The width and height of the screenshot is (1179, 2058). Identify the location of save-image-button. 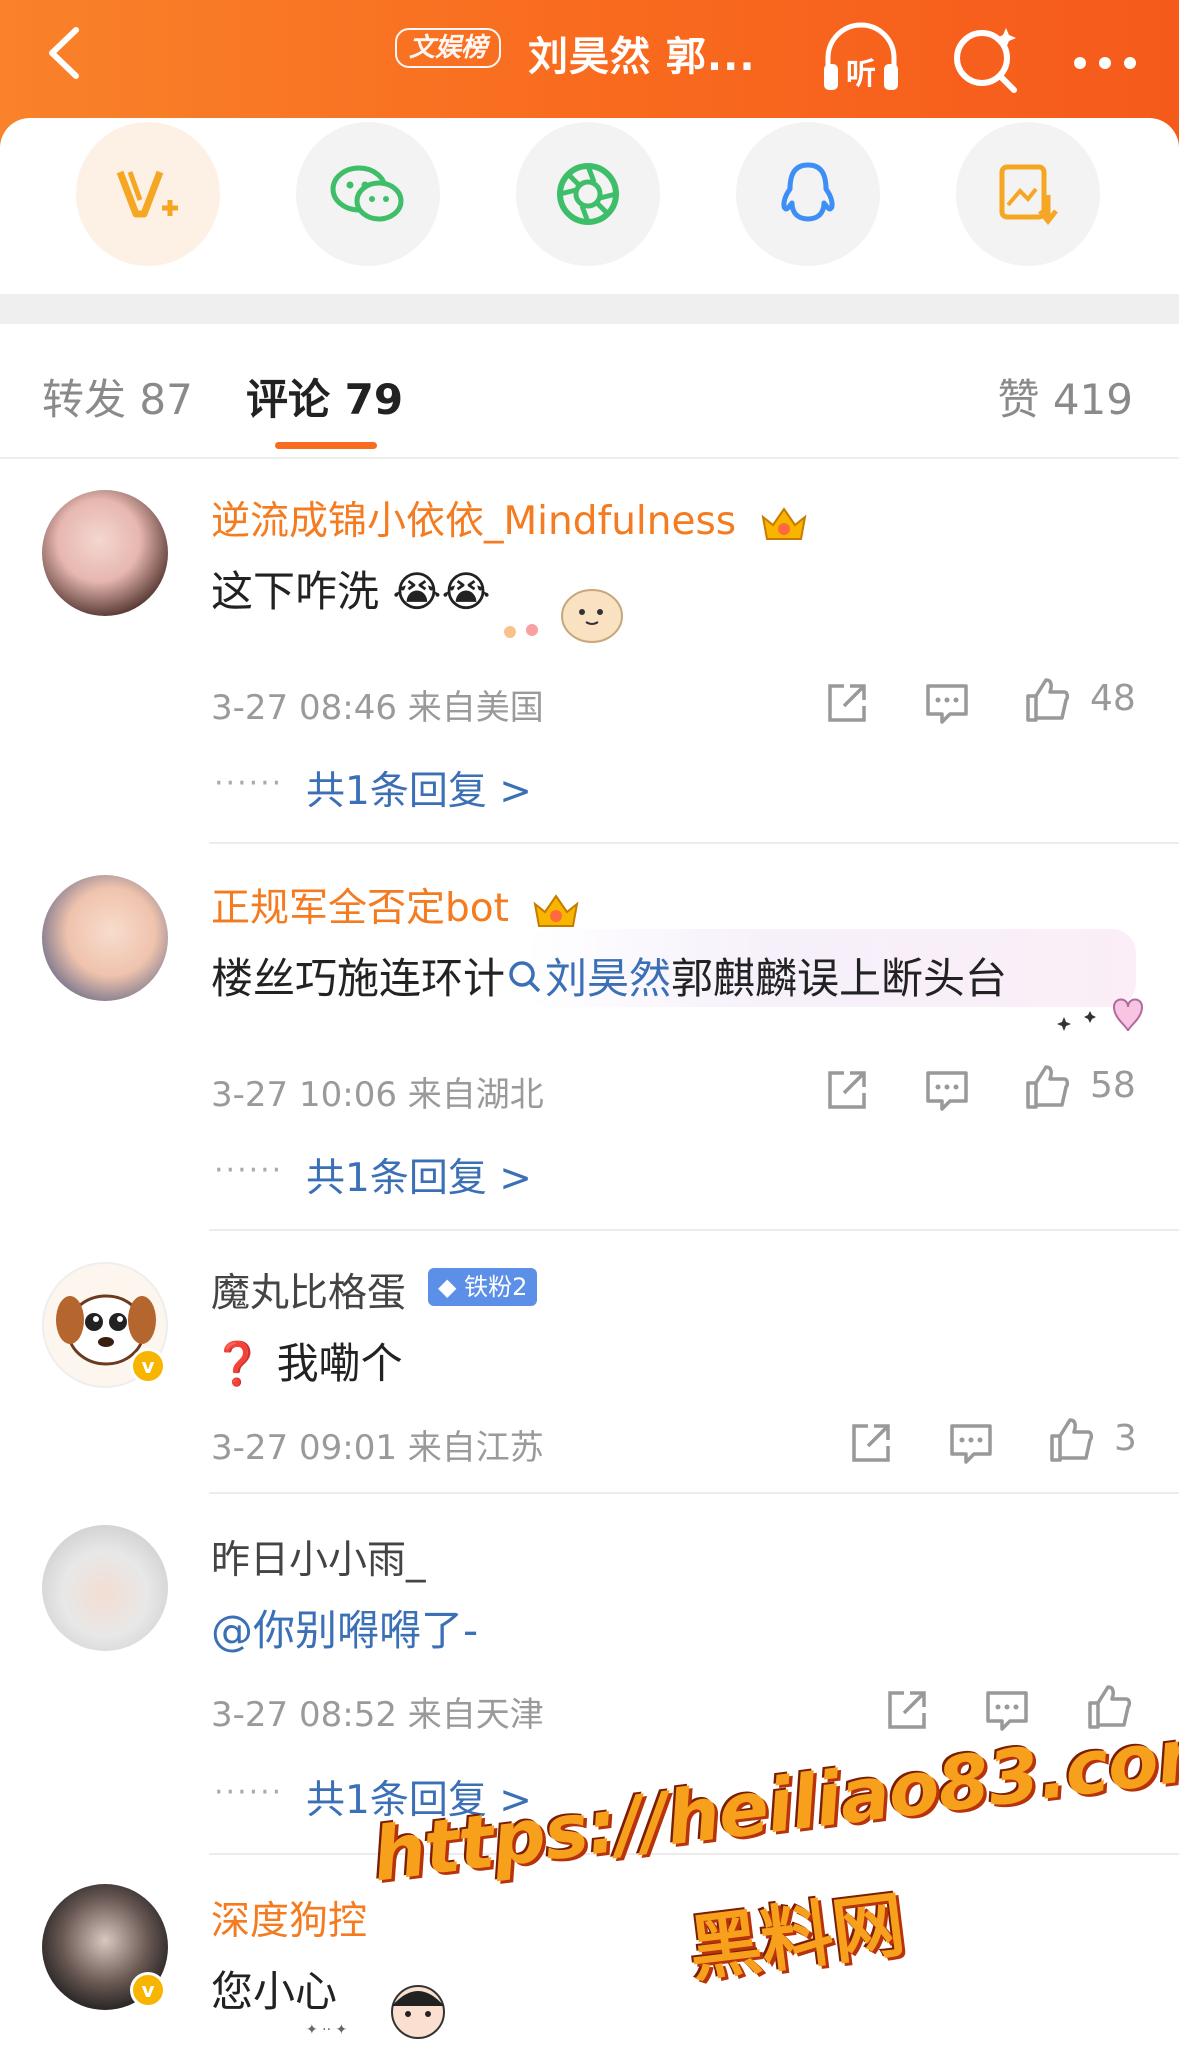
(1028, 194).